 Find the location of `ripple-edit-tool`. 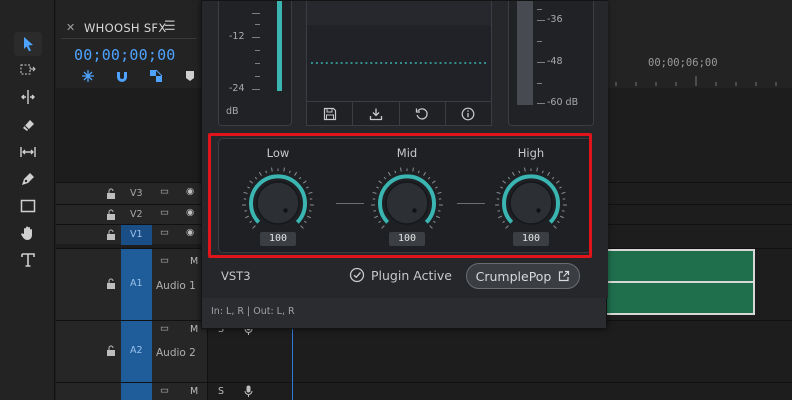

ripple-edit-tool is located at coordinates (28, 97).